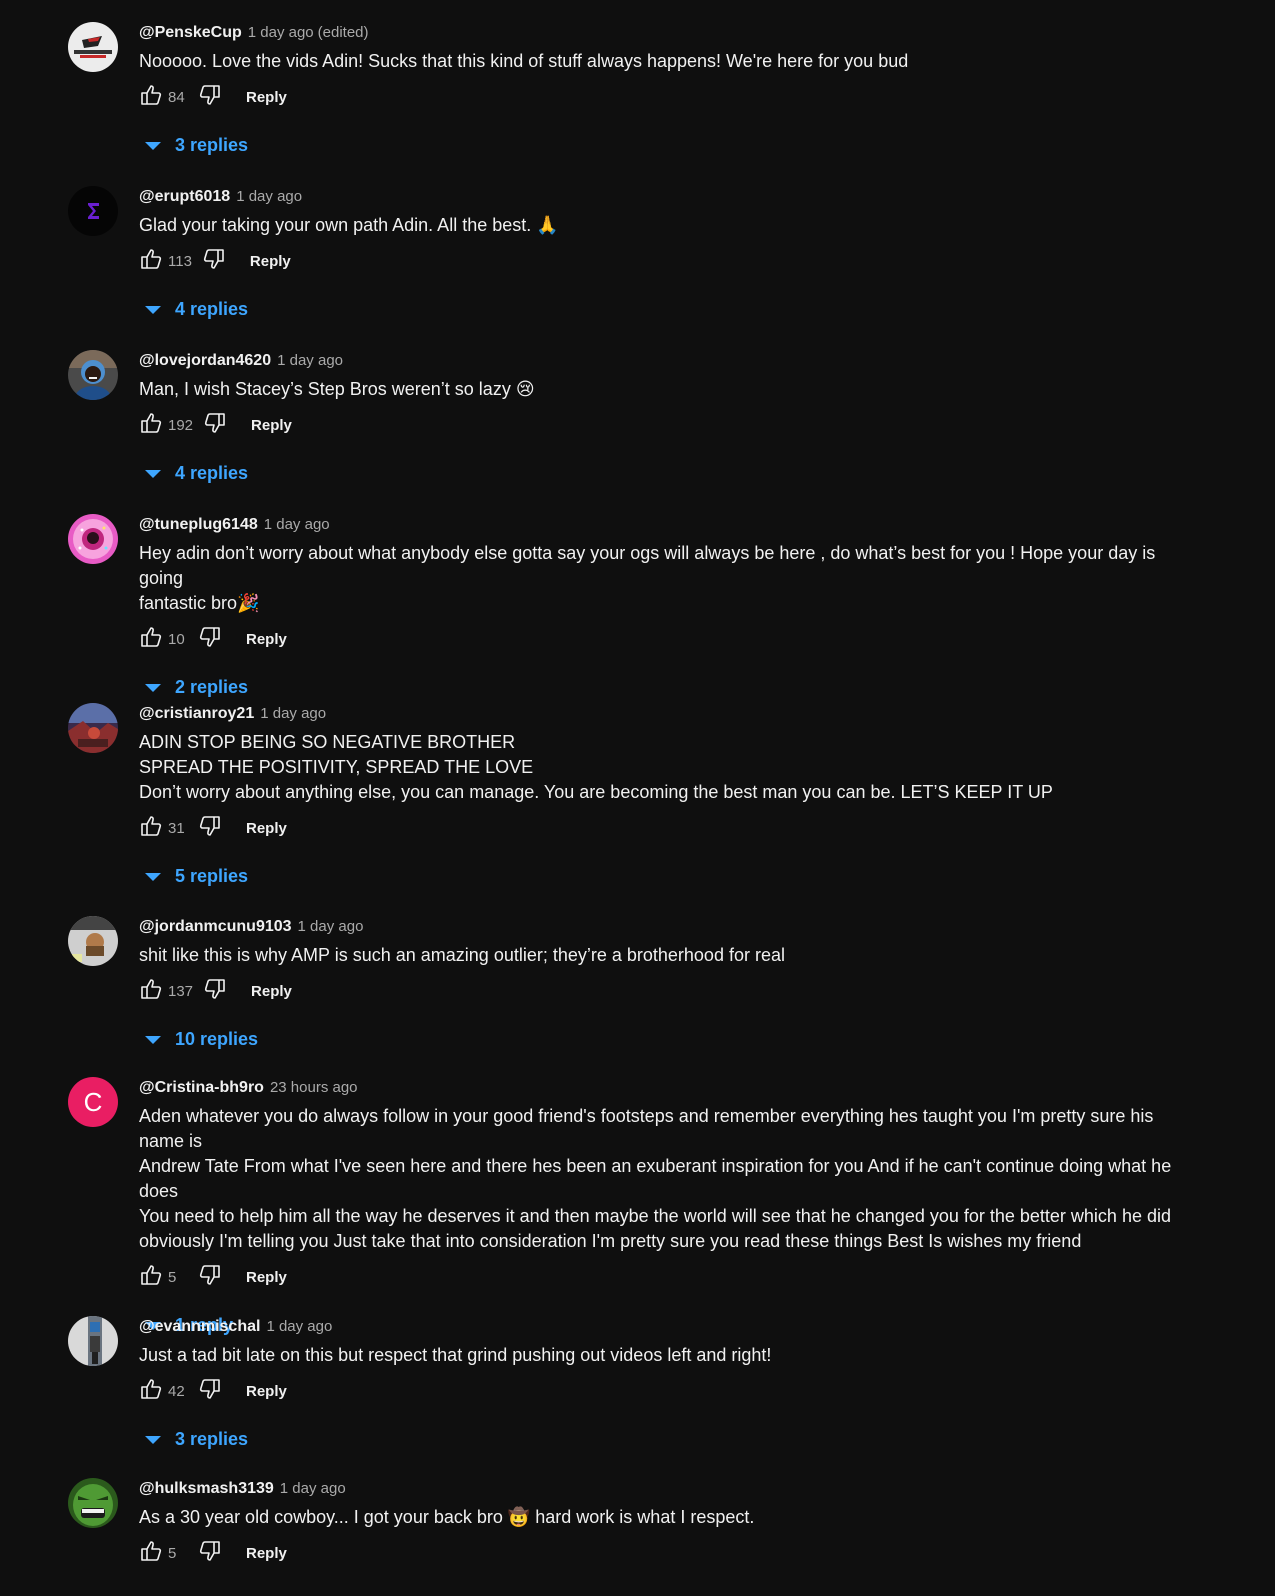 The image size is (1275, 1596). I want to click on comment-author: @evannmischal, so click(199, 1326).